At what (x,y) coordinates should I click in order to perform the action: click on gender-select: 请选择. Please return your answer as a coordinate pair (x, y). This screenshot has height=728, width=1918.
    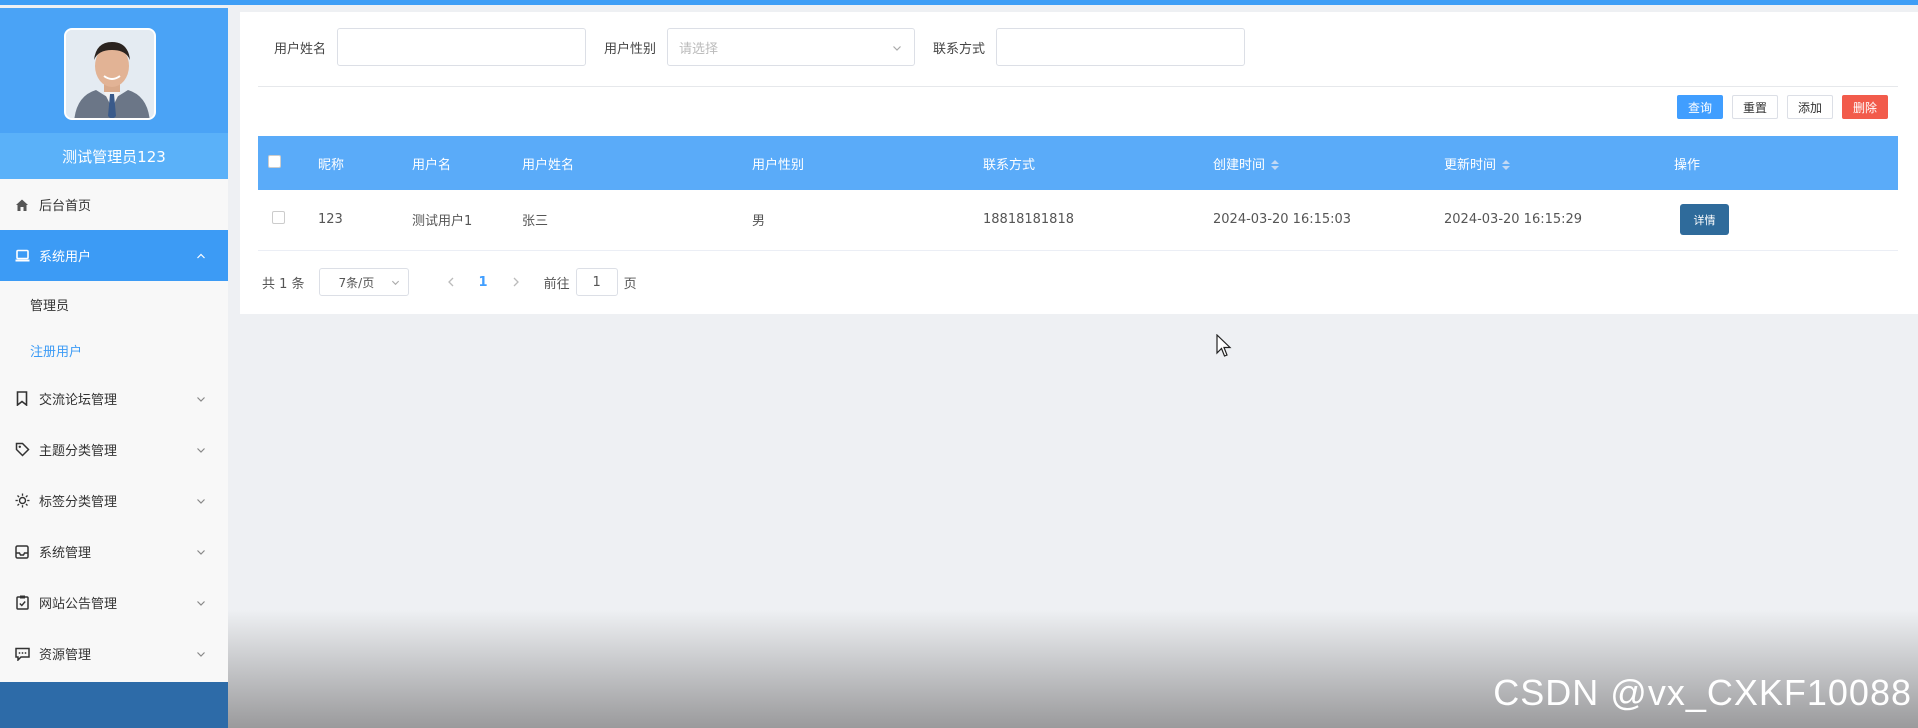
    Looking at the image, I should click on (791, 47).